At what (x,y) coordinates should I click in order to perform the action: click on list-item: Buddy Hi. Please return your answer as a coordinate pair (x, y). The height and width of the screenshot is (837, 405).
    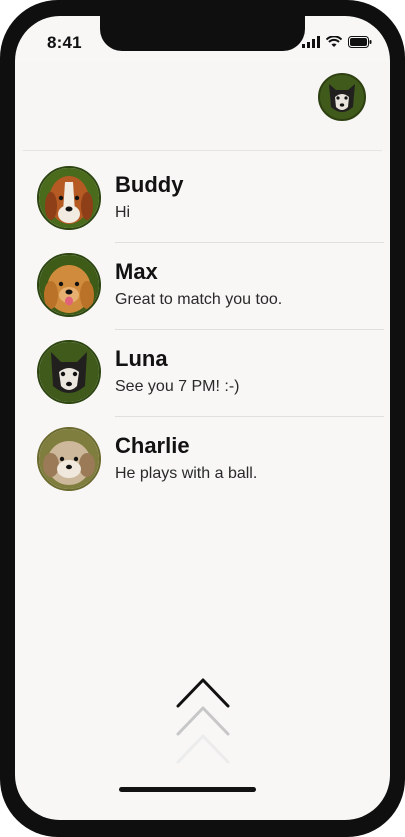
    Looking at the image, I should click on (202, 199).